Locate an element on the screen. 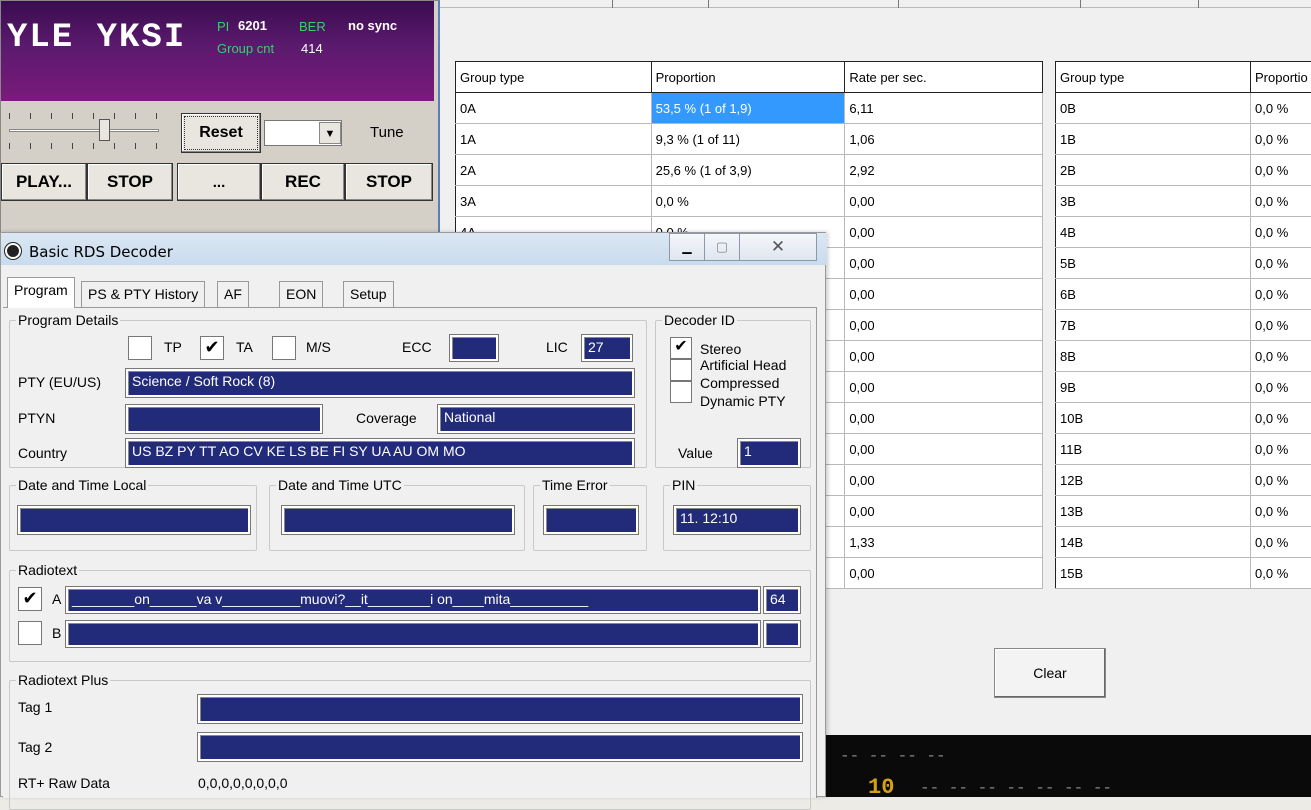  table-row: 13B0,0 % is located at coordinates (1183, 511).